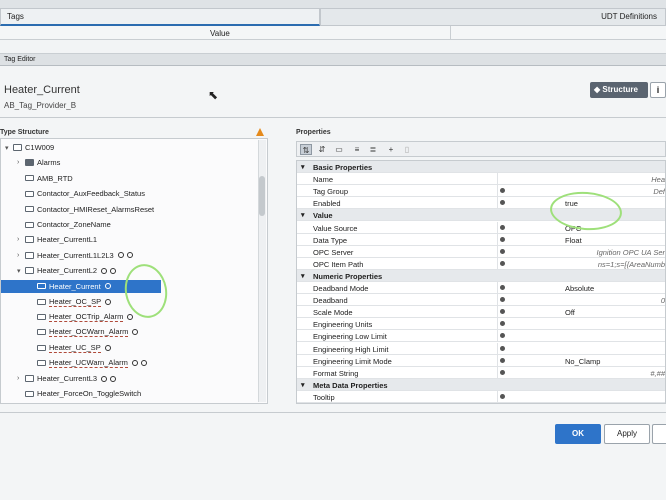  Describe the element at coordinates (481, 239) in the screenshot. I see `property-row: Data Type Float` at that location.